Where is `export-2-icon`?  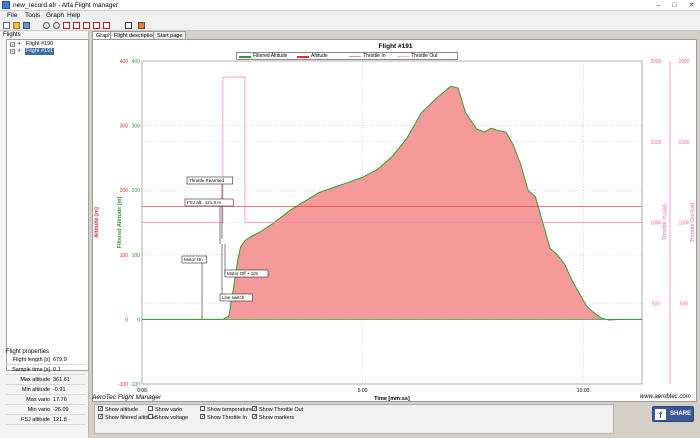
export-2-icon is located at coordinates (76, 25).